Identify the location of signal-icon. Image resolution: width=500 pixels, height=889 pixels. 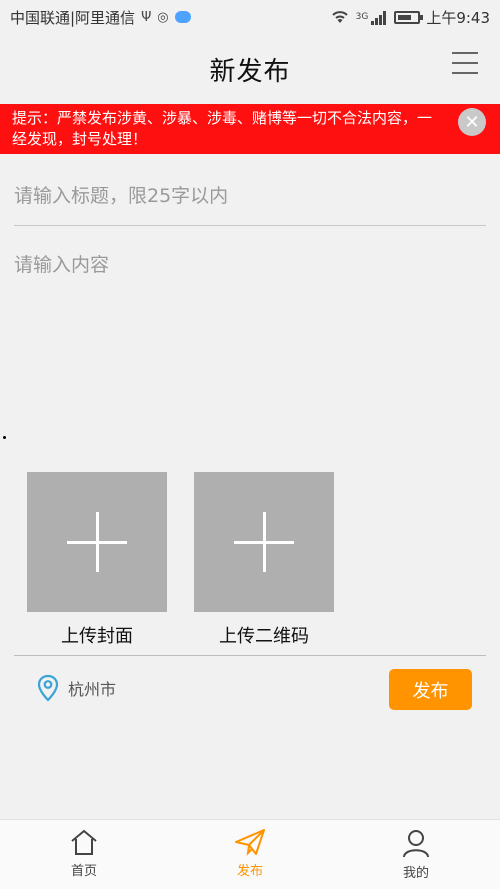
(379, 17).